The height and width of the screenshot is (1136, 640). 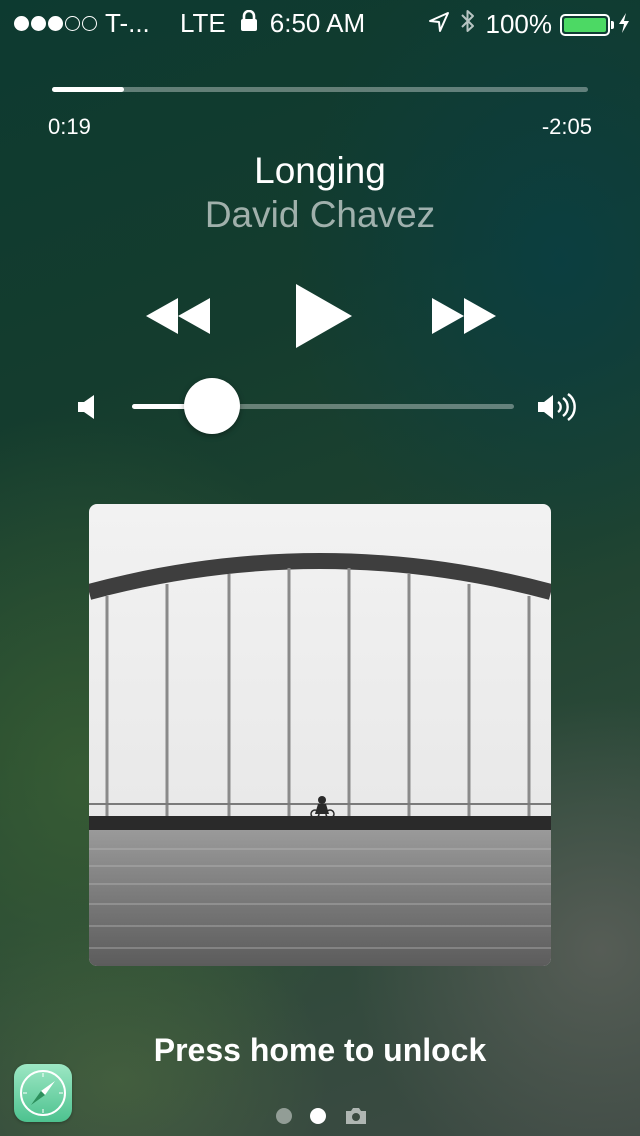 I want to click on status-bar: T-... LTE 6:50 AM 100%, so click(x=320, y=24).